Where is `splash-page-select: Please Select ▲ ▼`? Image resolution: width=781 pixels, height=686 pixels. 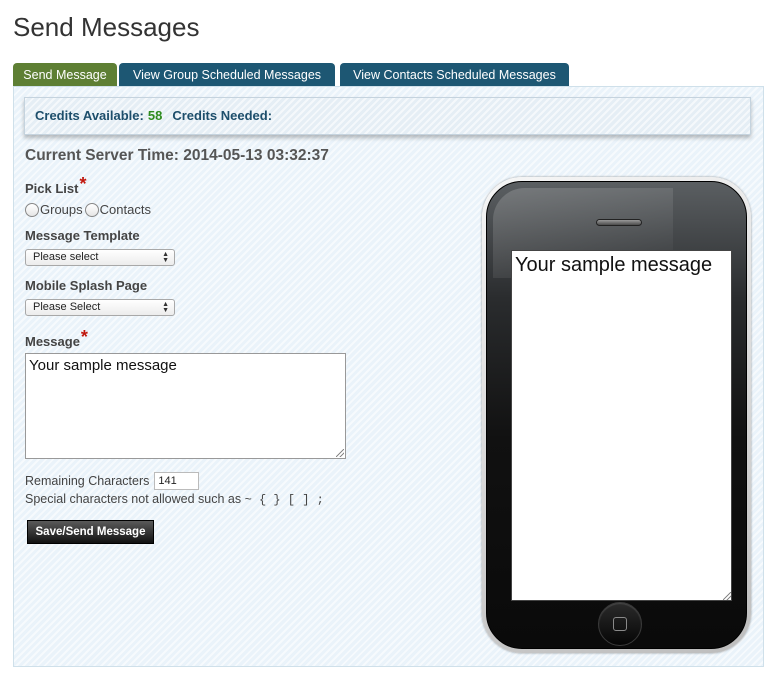
splash-page-select: Please Select ▲ ▼ is located at coordinates (100, 307).